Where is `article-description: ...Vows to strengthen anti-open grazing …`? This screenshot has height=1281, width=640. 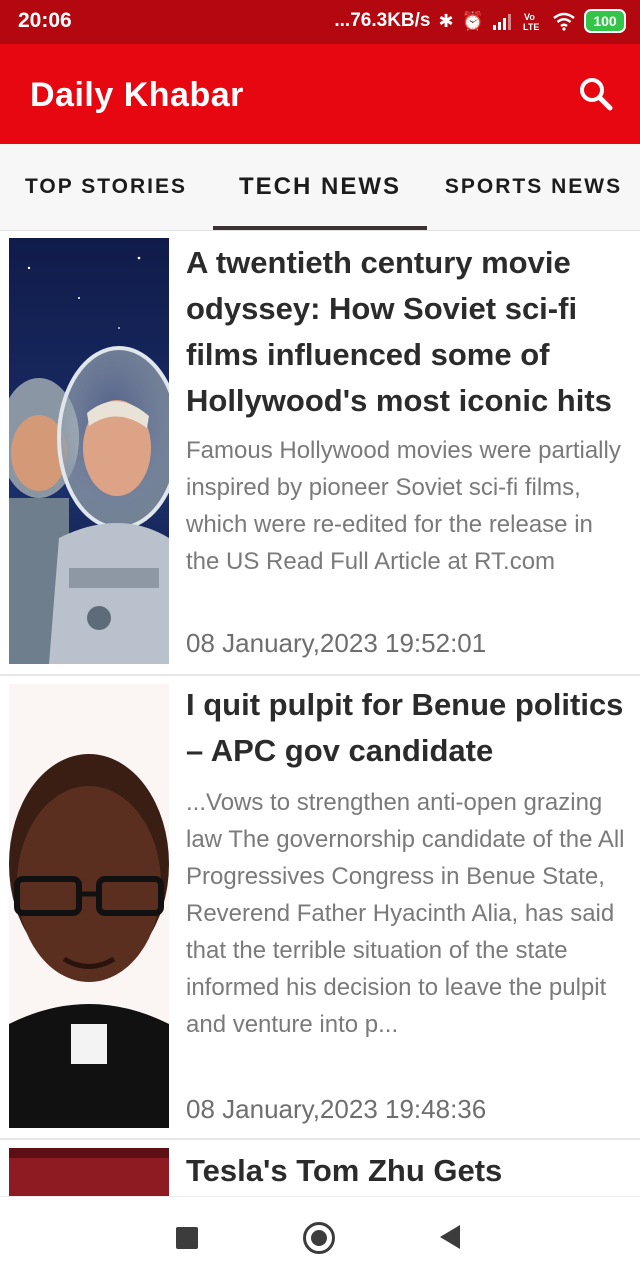 article-description: ...Vows to strengthen anti-open grazing … is located at coordinates (405, 913).